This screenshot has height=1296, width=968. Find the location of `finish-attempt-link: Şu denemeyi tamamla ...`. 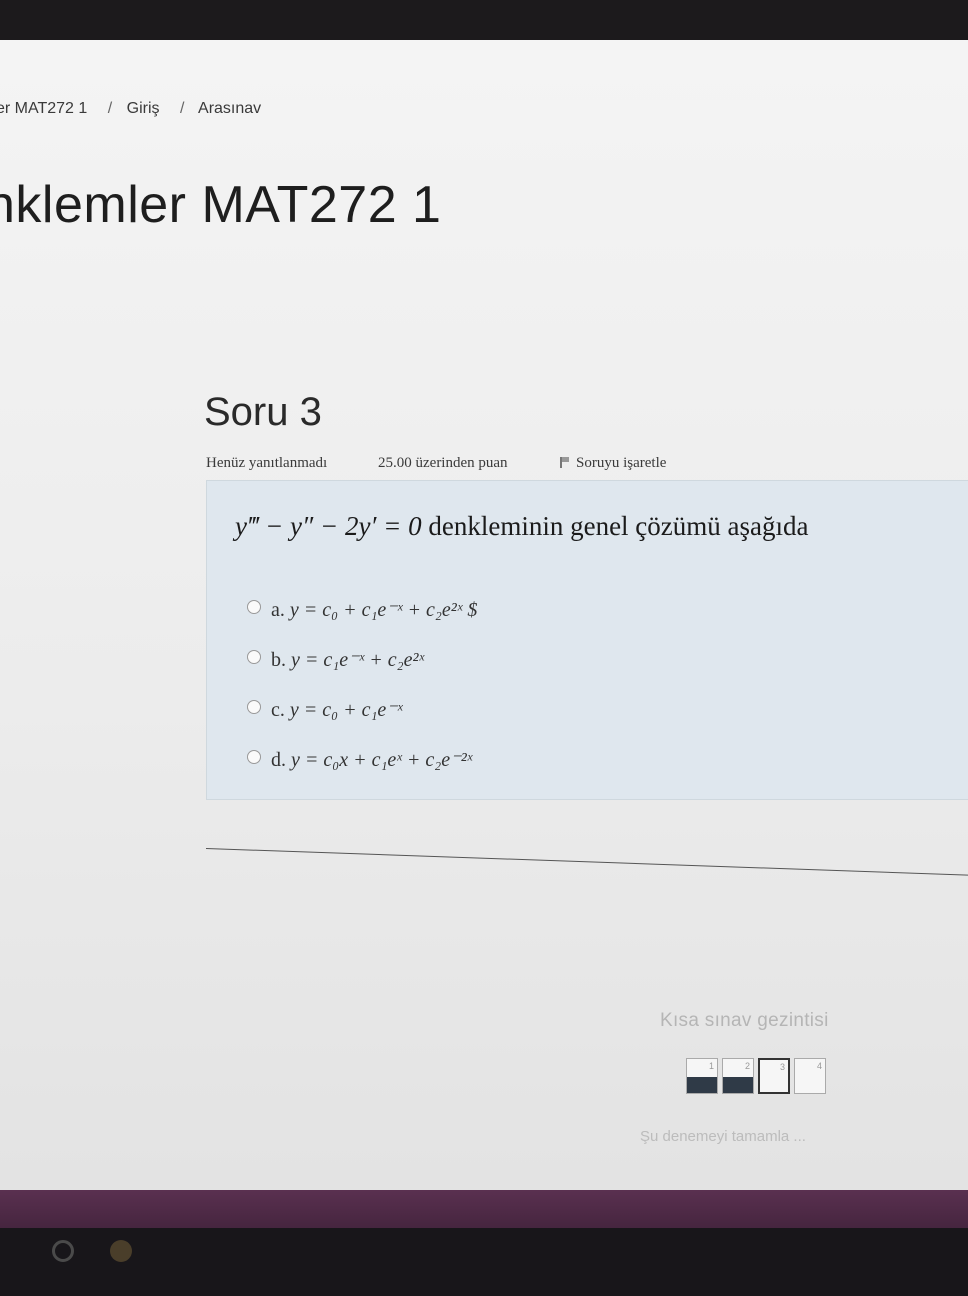

finish-attempt-link: Şu denemeyi tamamla ... is located at coordinates (723, 1136).